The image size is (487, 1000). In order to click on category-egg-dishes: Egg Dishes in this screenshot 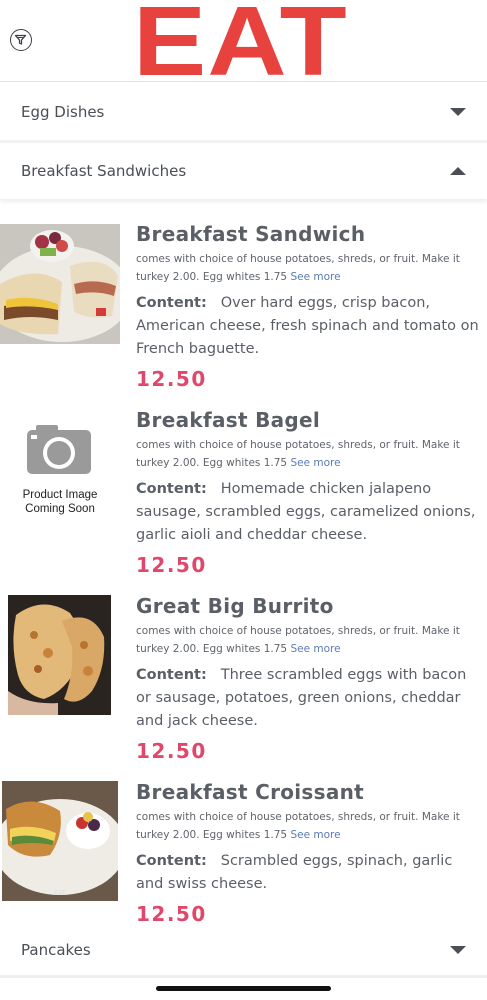, I will do `click(243, 112)`.